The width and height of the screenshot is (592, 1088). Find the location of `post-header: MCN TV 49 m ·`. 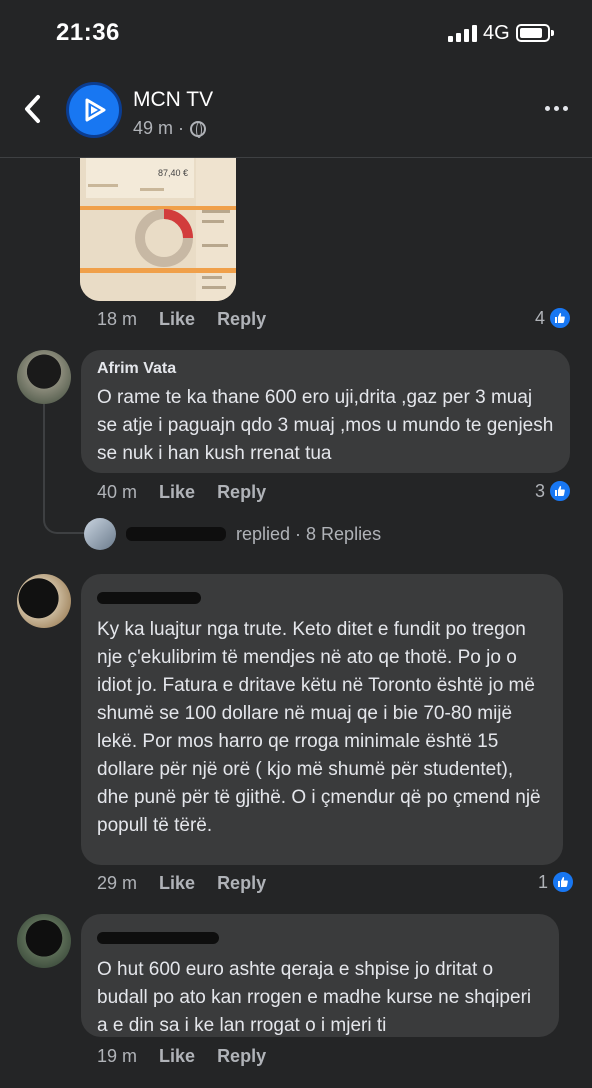

post-header: MCN TV 49 m · is located at coordinates (296, 112).